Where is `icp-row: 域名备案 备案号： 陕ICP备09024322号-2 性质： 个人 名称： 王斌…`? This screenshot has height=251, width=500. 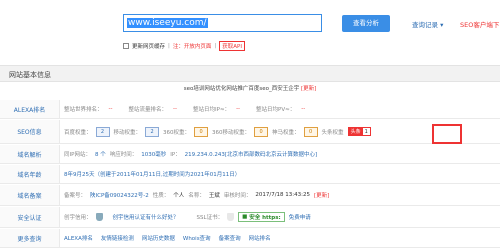 icp-row: 域名备案 备案号： 陕ICP备09024322号-2 性质： 个人 名称： 王斌… is located at coordinates (250, 195).